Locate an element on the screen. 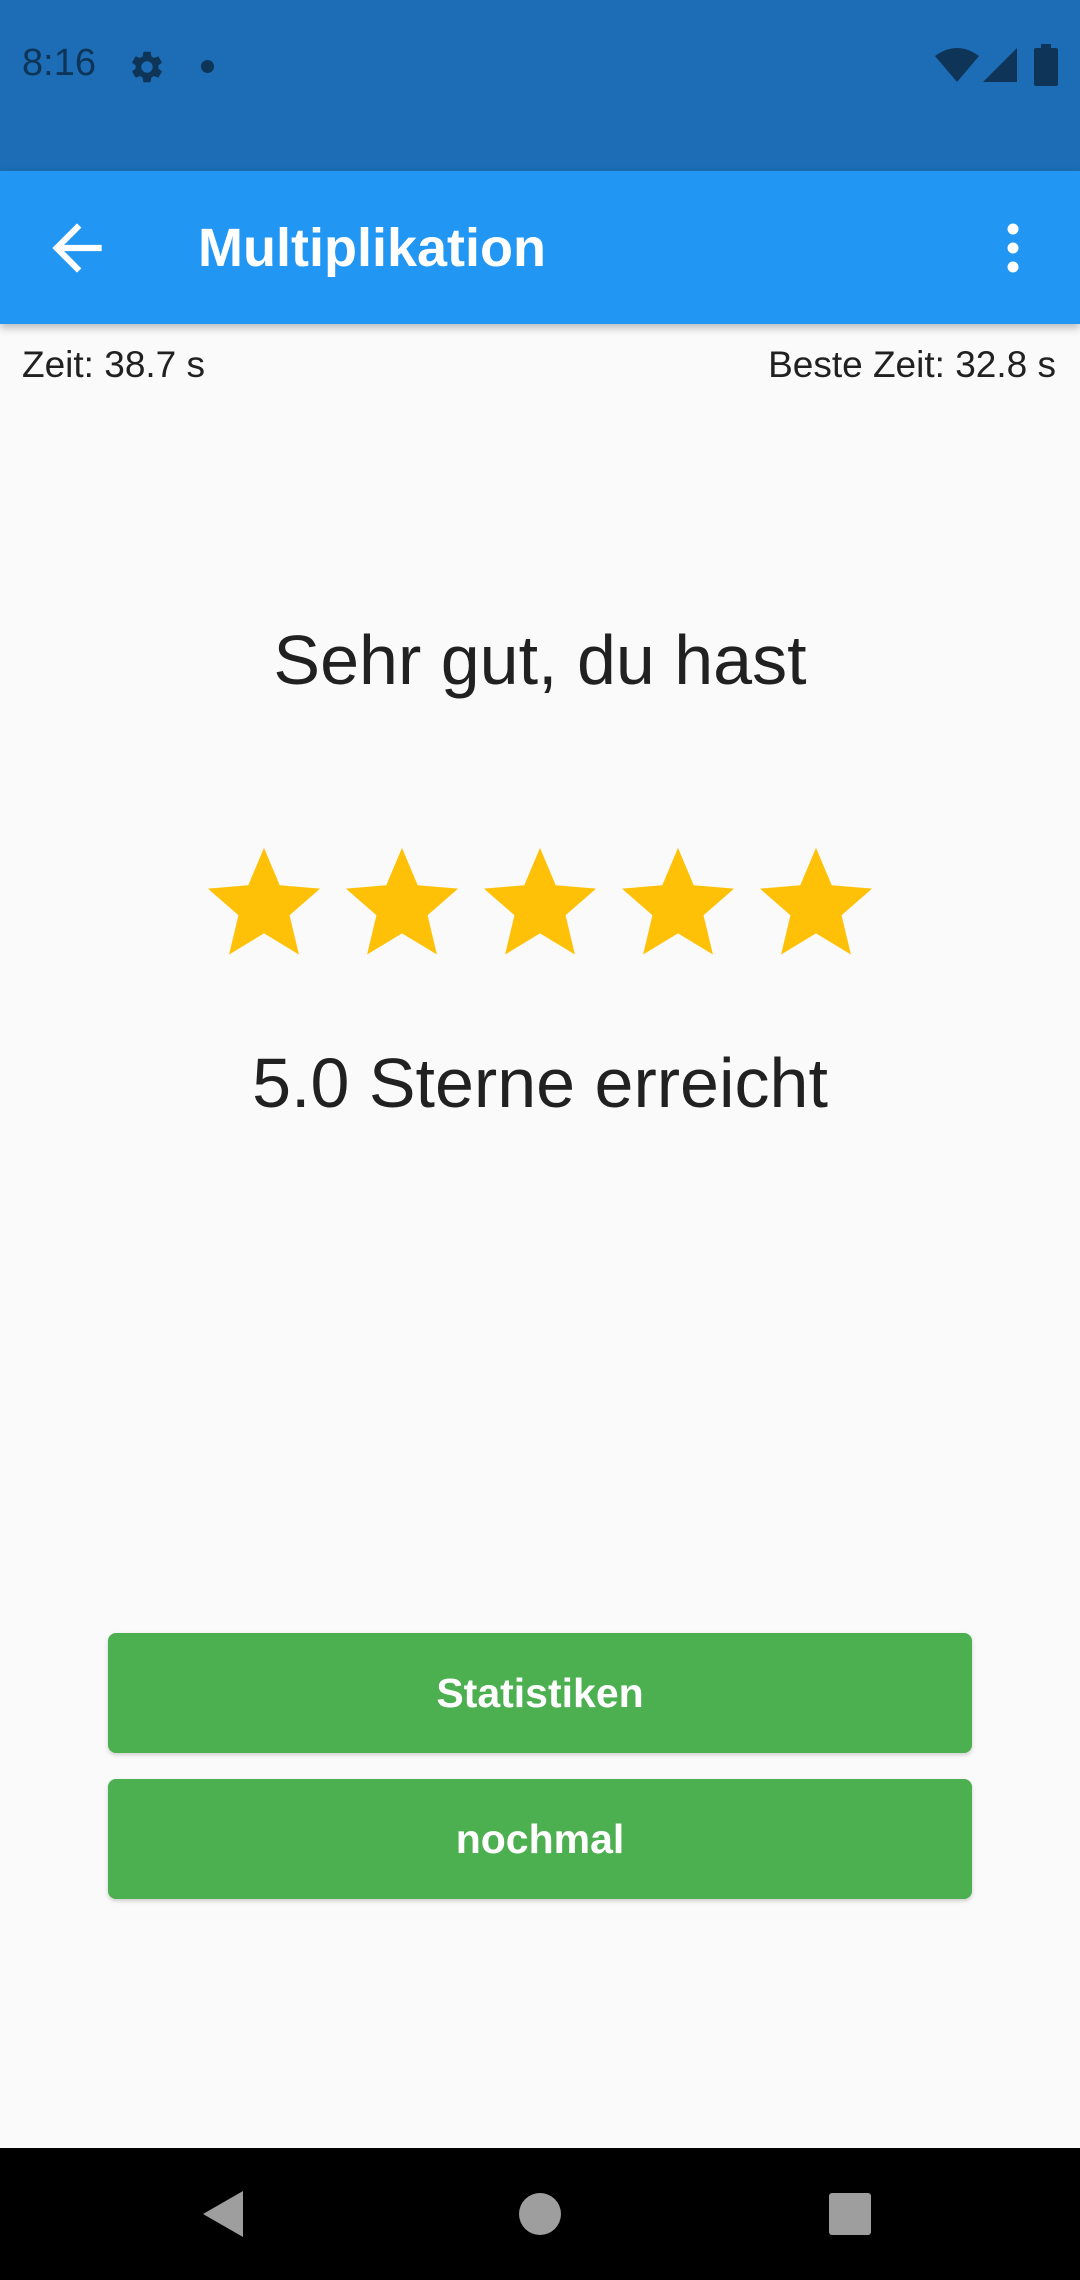 The width and height of the screenshot is (1080, 2280). try-again-button: nochmal is located at coordinates (540, 1839).